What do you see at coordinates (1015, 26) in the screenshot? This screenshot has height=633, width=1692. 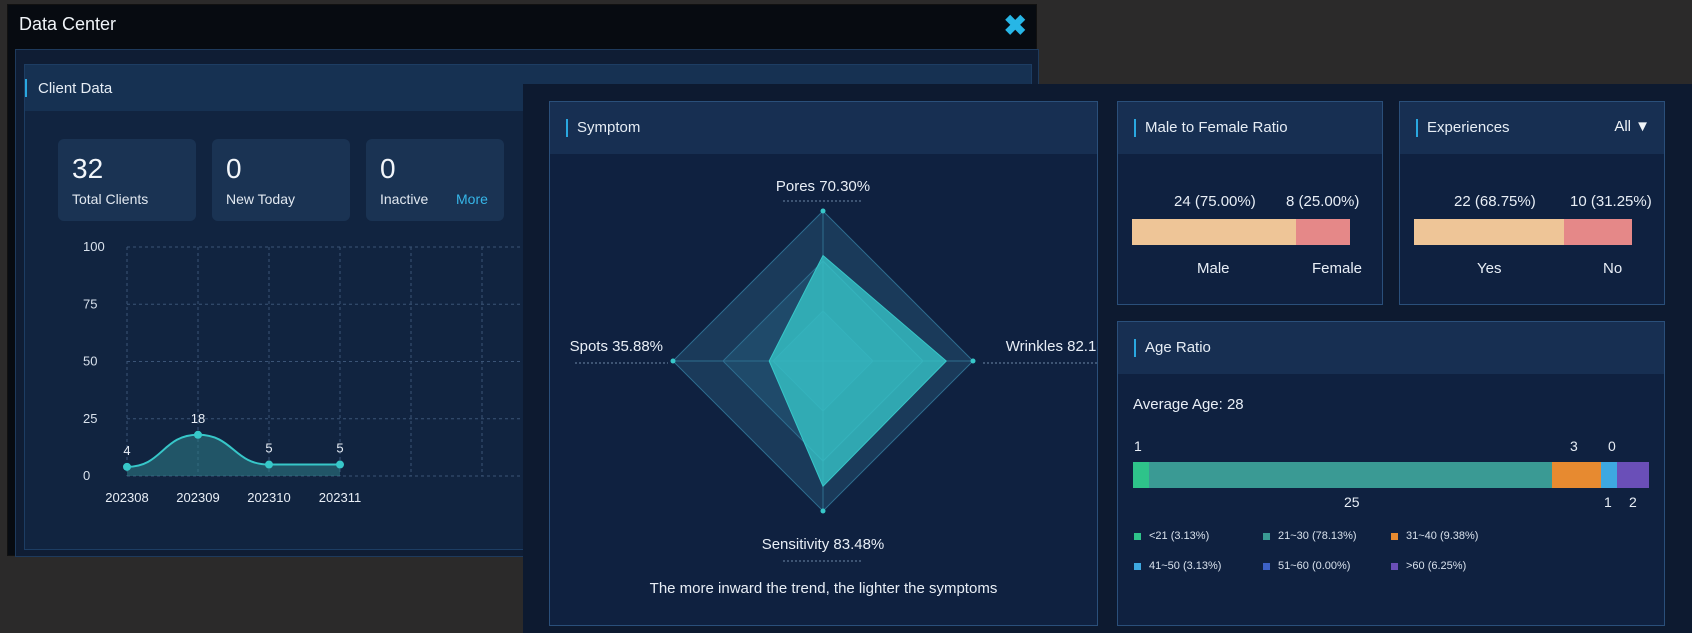 I see `close-icon: ✖` at bounding box center [1015, 26].